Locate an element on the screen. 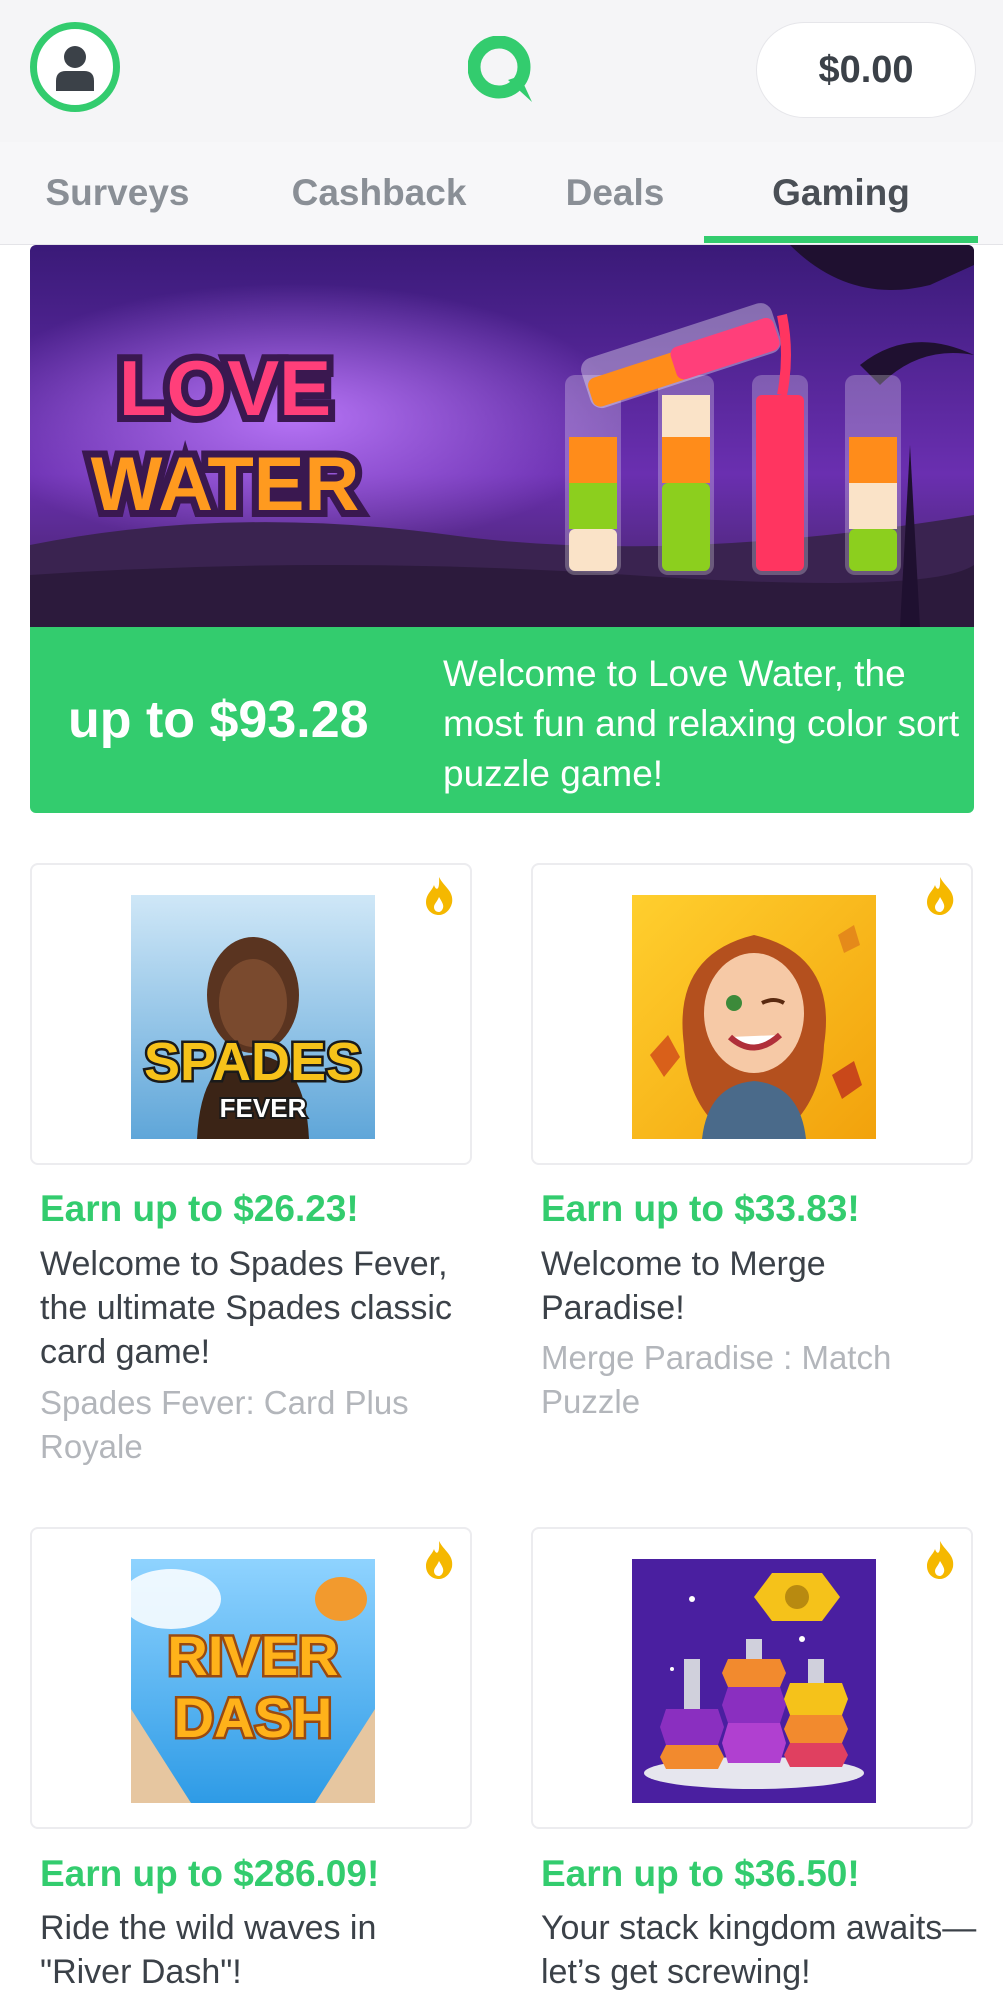 The height and width of the screenshot is (2000, 1003). offer-earn-amount: Earn up to $26.23! is located at coordinates (199, 1208).